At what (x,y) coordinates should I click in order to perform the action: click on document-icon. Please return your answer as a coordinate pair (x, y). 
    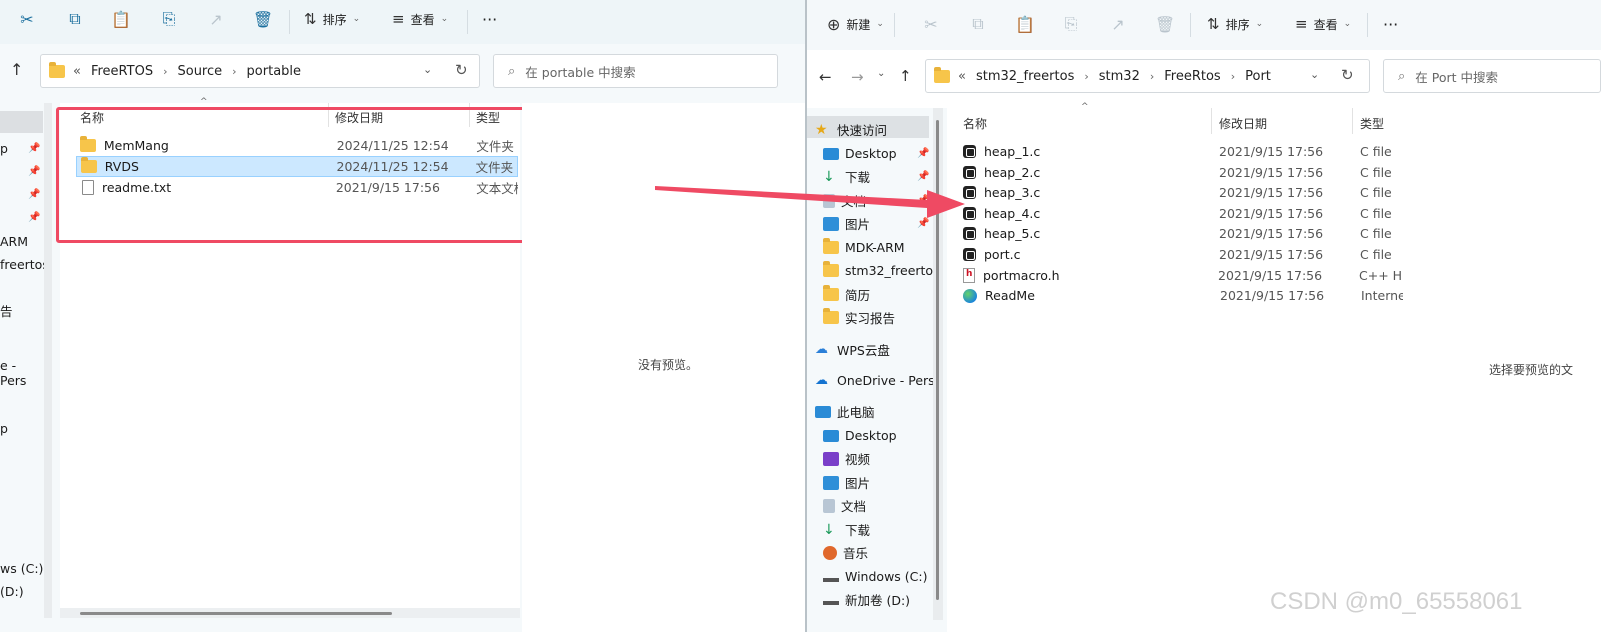
    Looking at the image, I should click on (832, 505).